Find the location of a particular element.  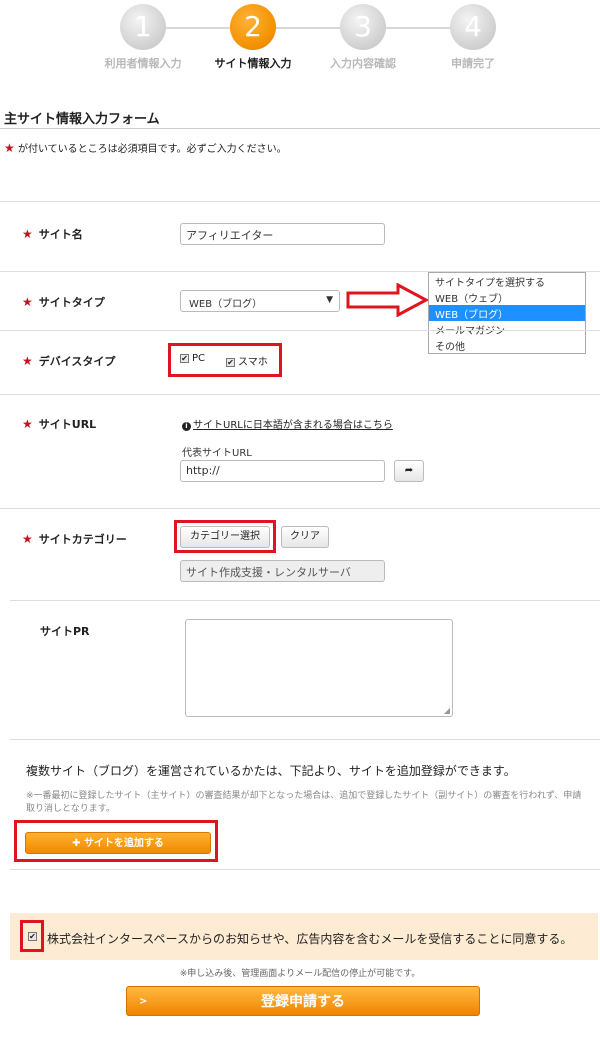

site-pr-textarea: ◢ is located at coordinates (319, 668).